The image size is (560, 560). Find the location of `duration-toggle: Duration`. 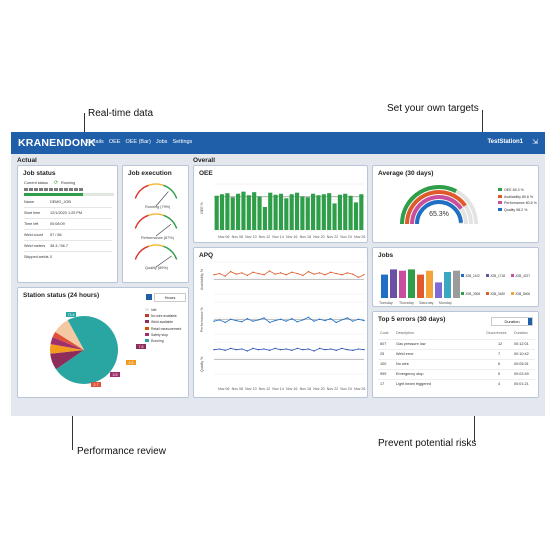

duration-toggle: Duration is located at coordinates (512, 321).